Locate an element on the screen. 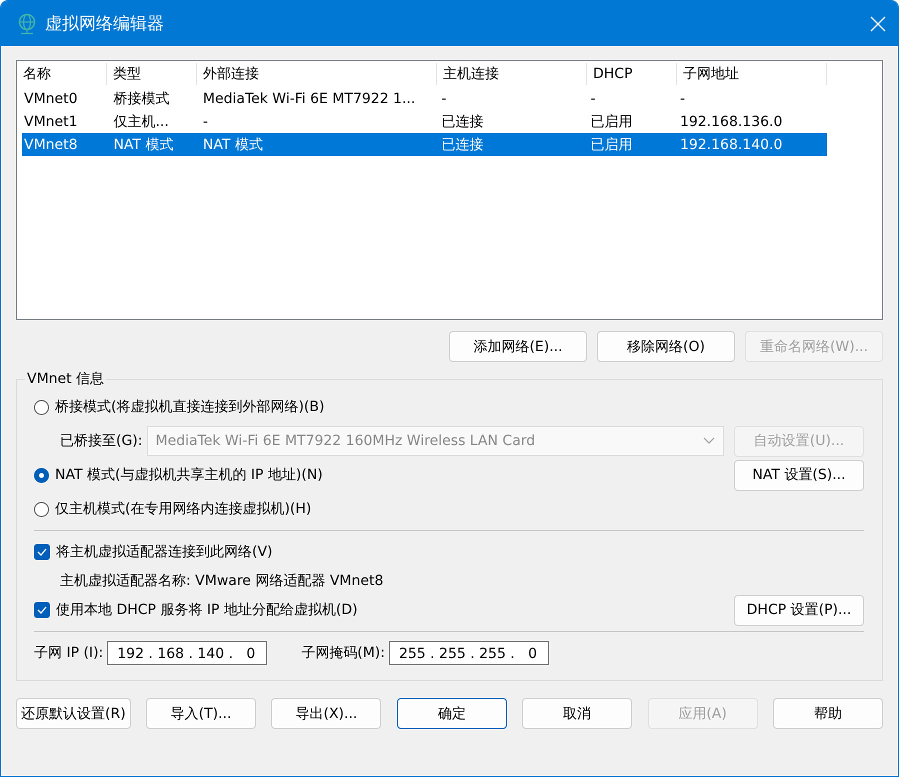 The width and height of the screenshot is (899, 777). table-cell-text: VMnet0 is located at coordinates (51, 98).